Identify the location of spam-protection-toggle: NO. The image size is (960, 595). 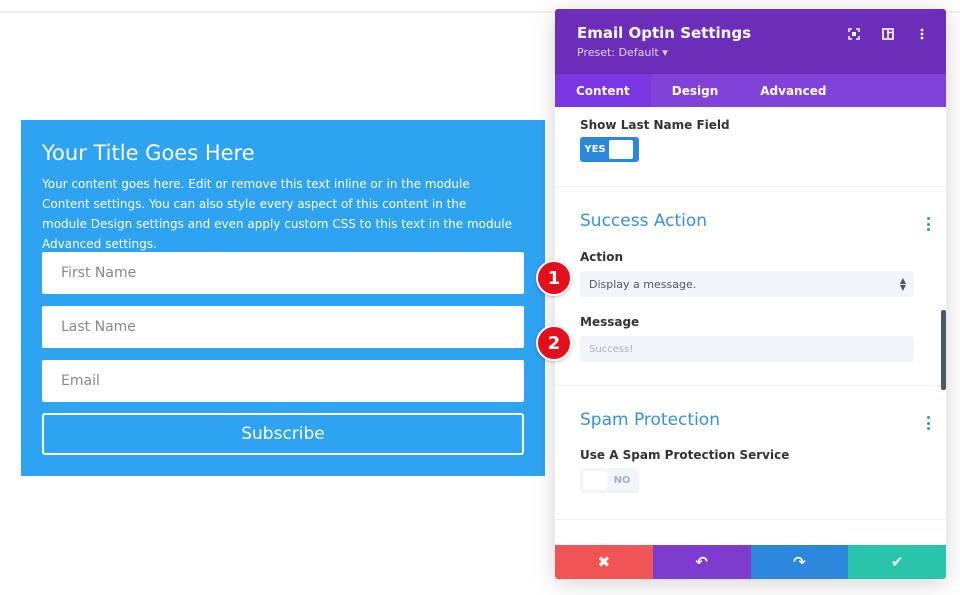
(609, 480).